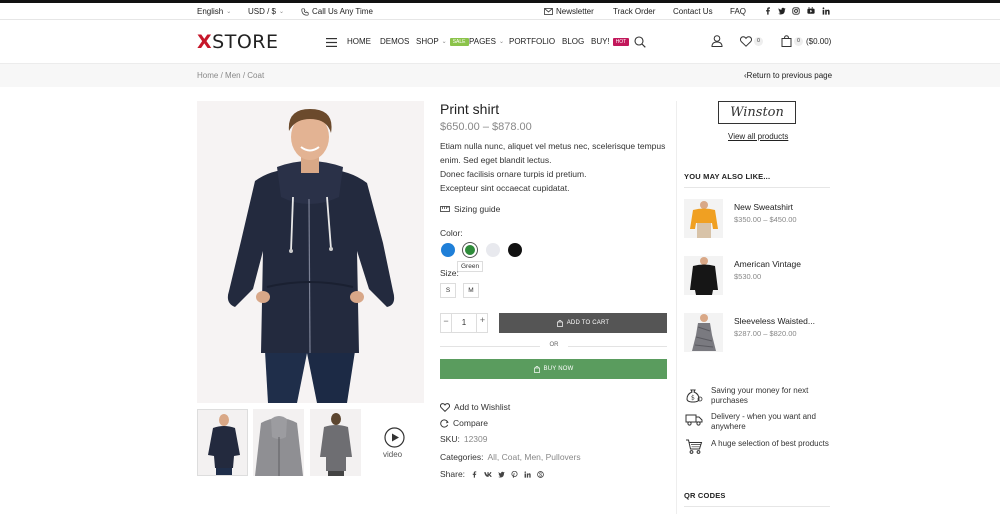  I want to click on thumbnail-grey-hoodie-image, so click(279, 446).